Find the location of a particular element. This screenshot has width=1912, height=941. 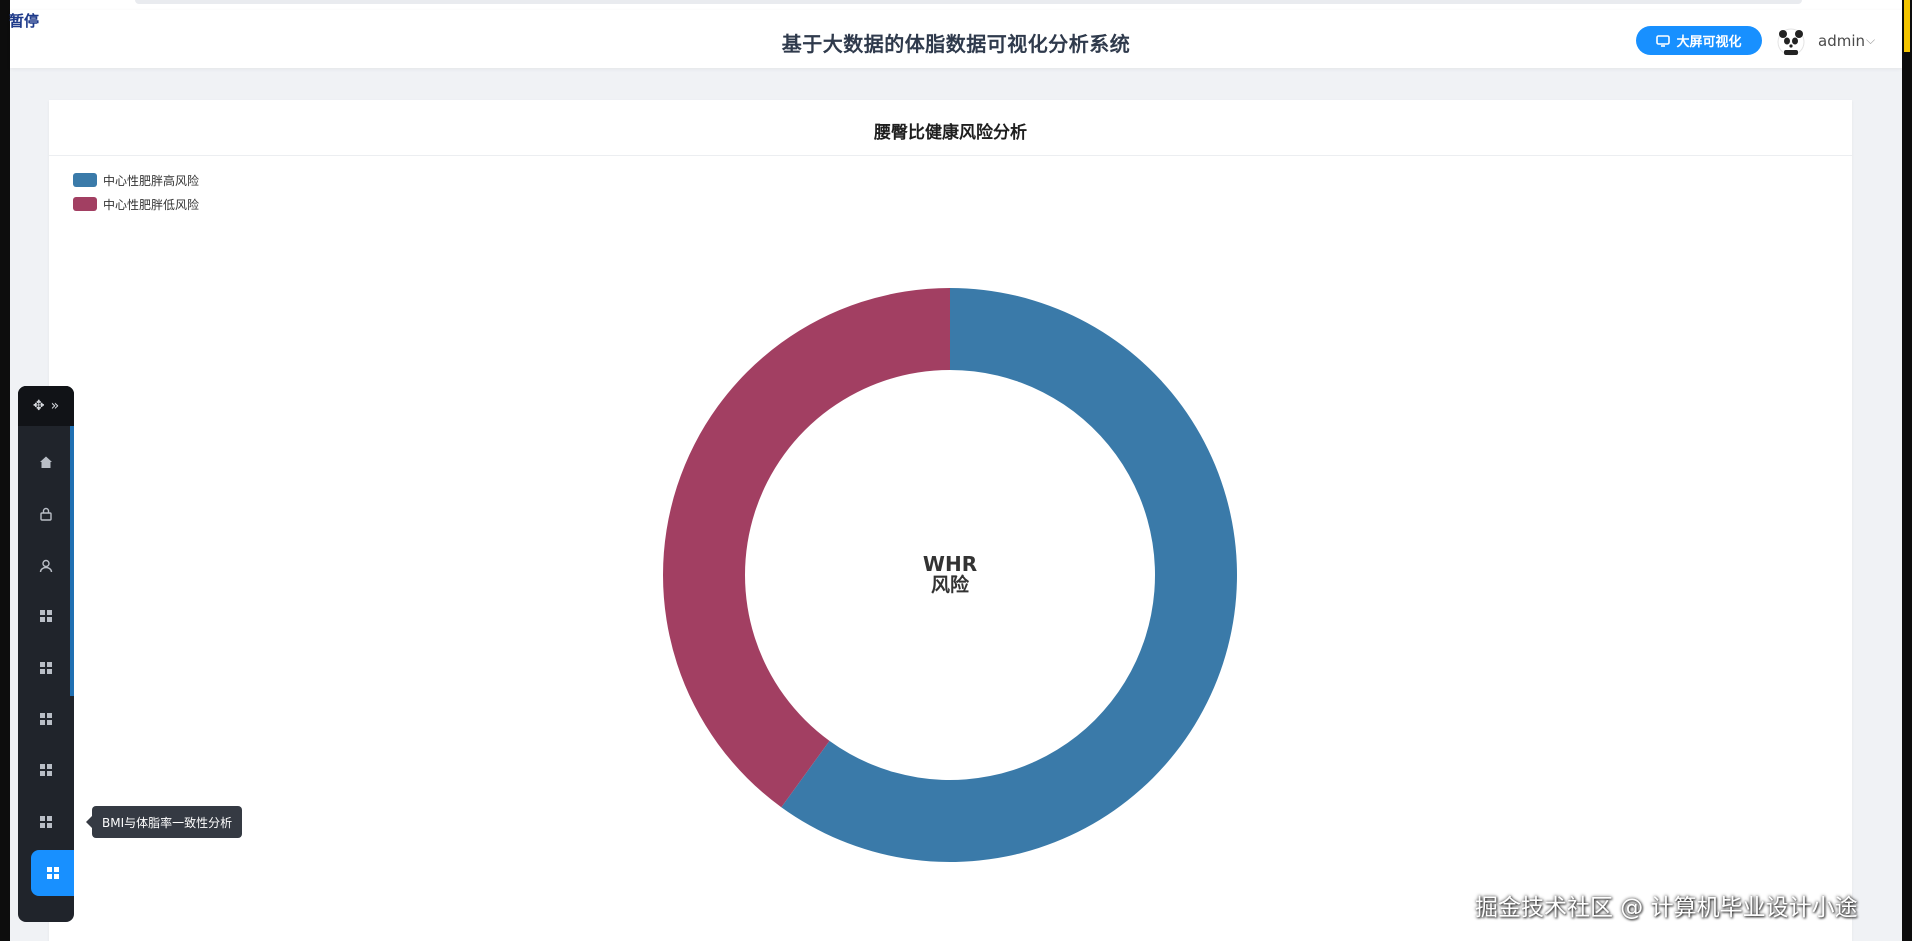

double-chevron-right-icon: » is located at coordinates (55, 406).